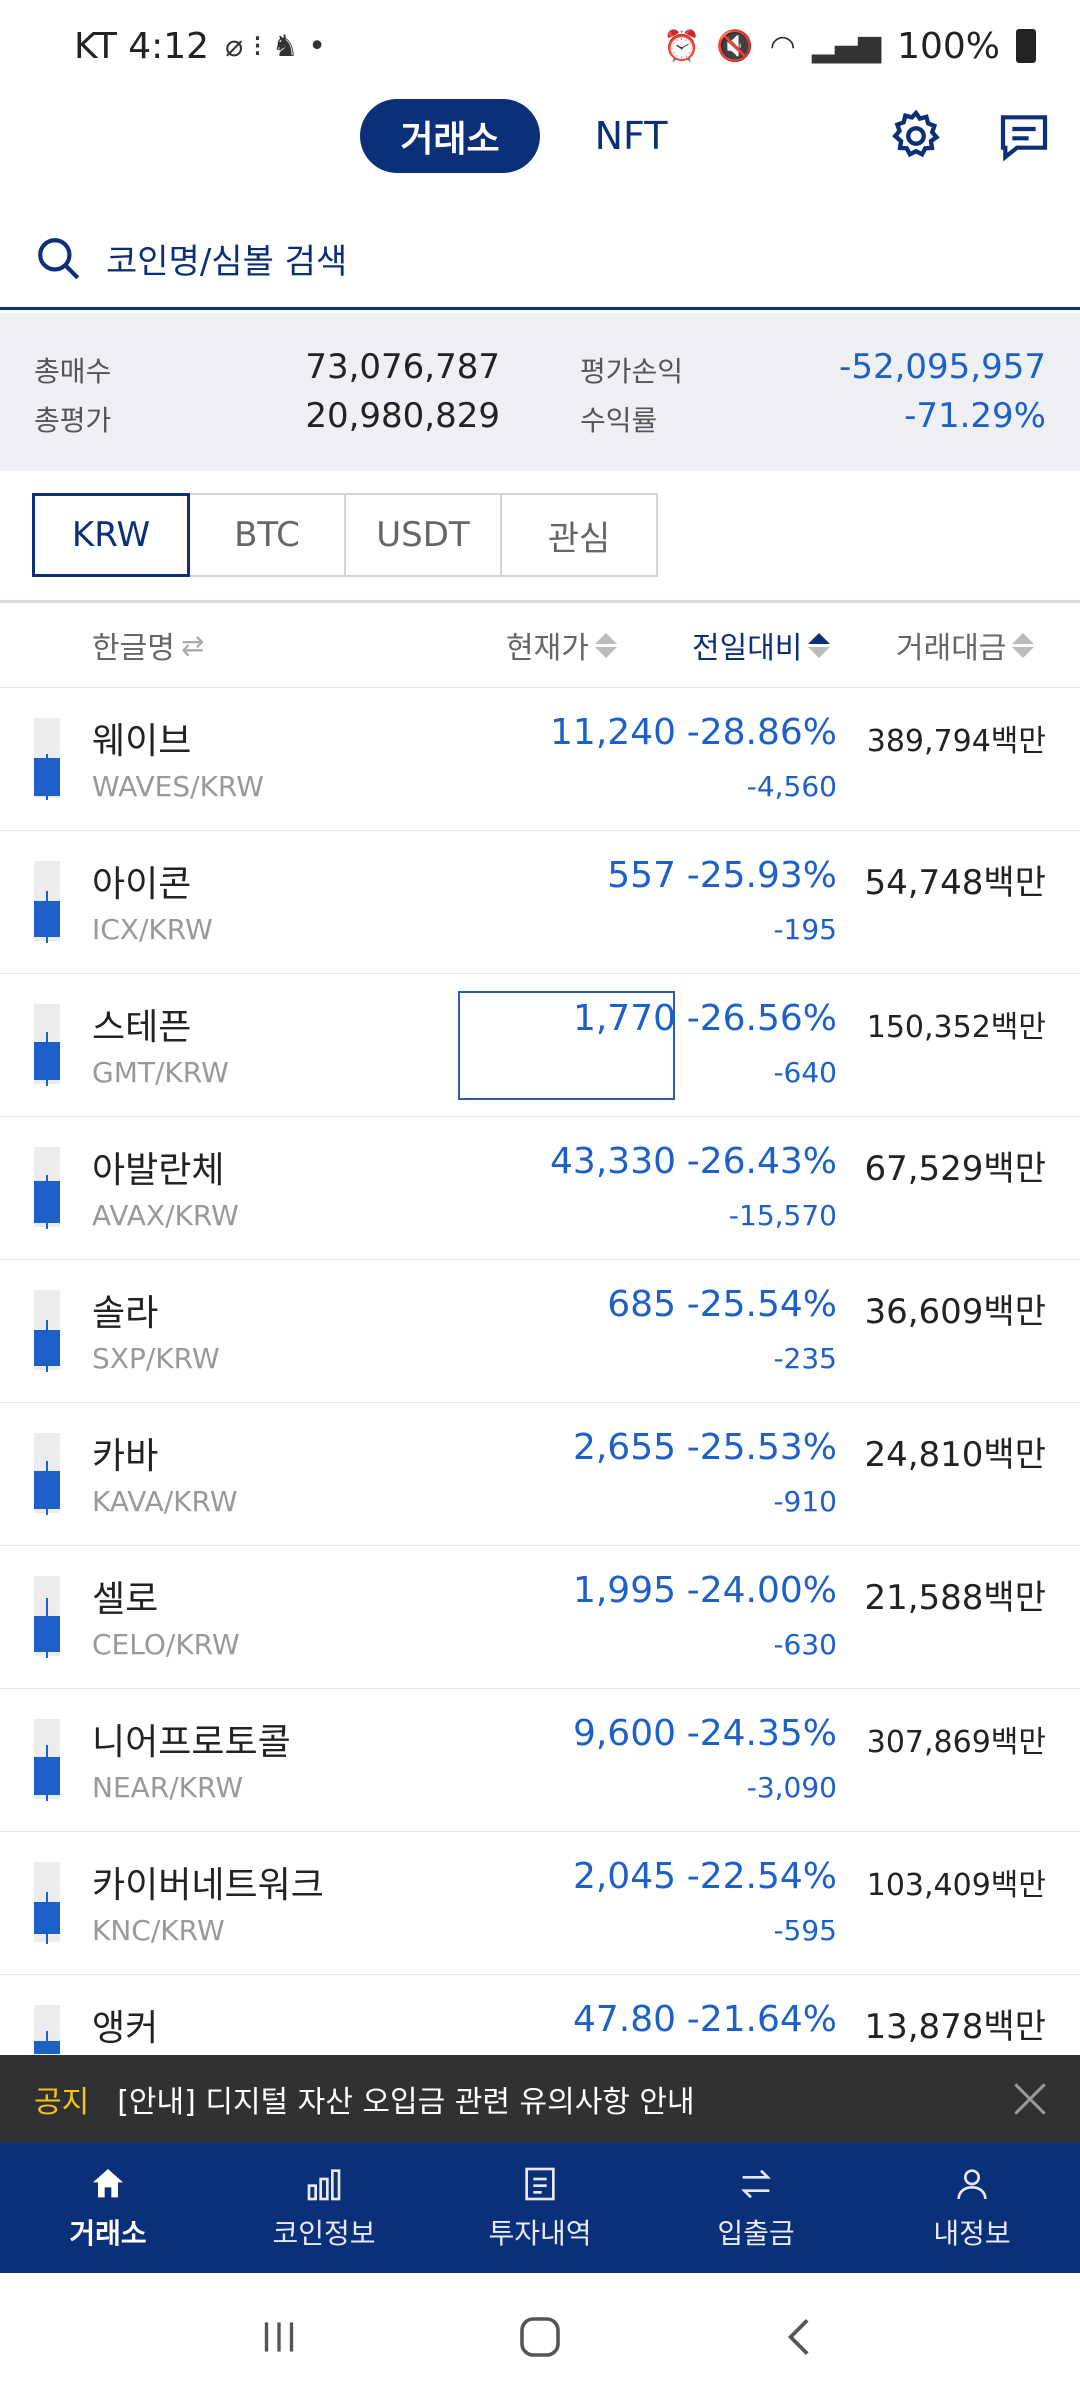  Describe the element at coordinates (324, 2184) in the screenshot. I see `chart-icon` at that location.